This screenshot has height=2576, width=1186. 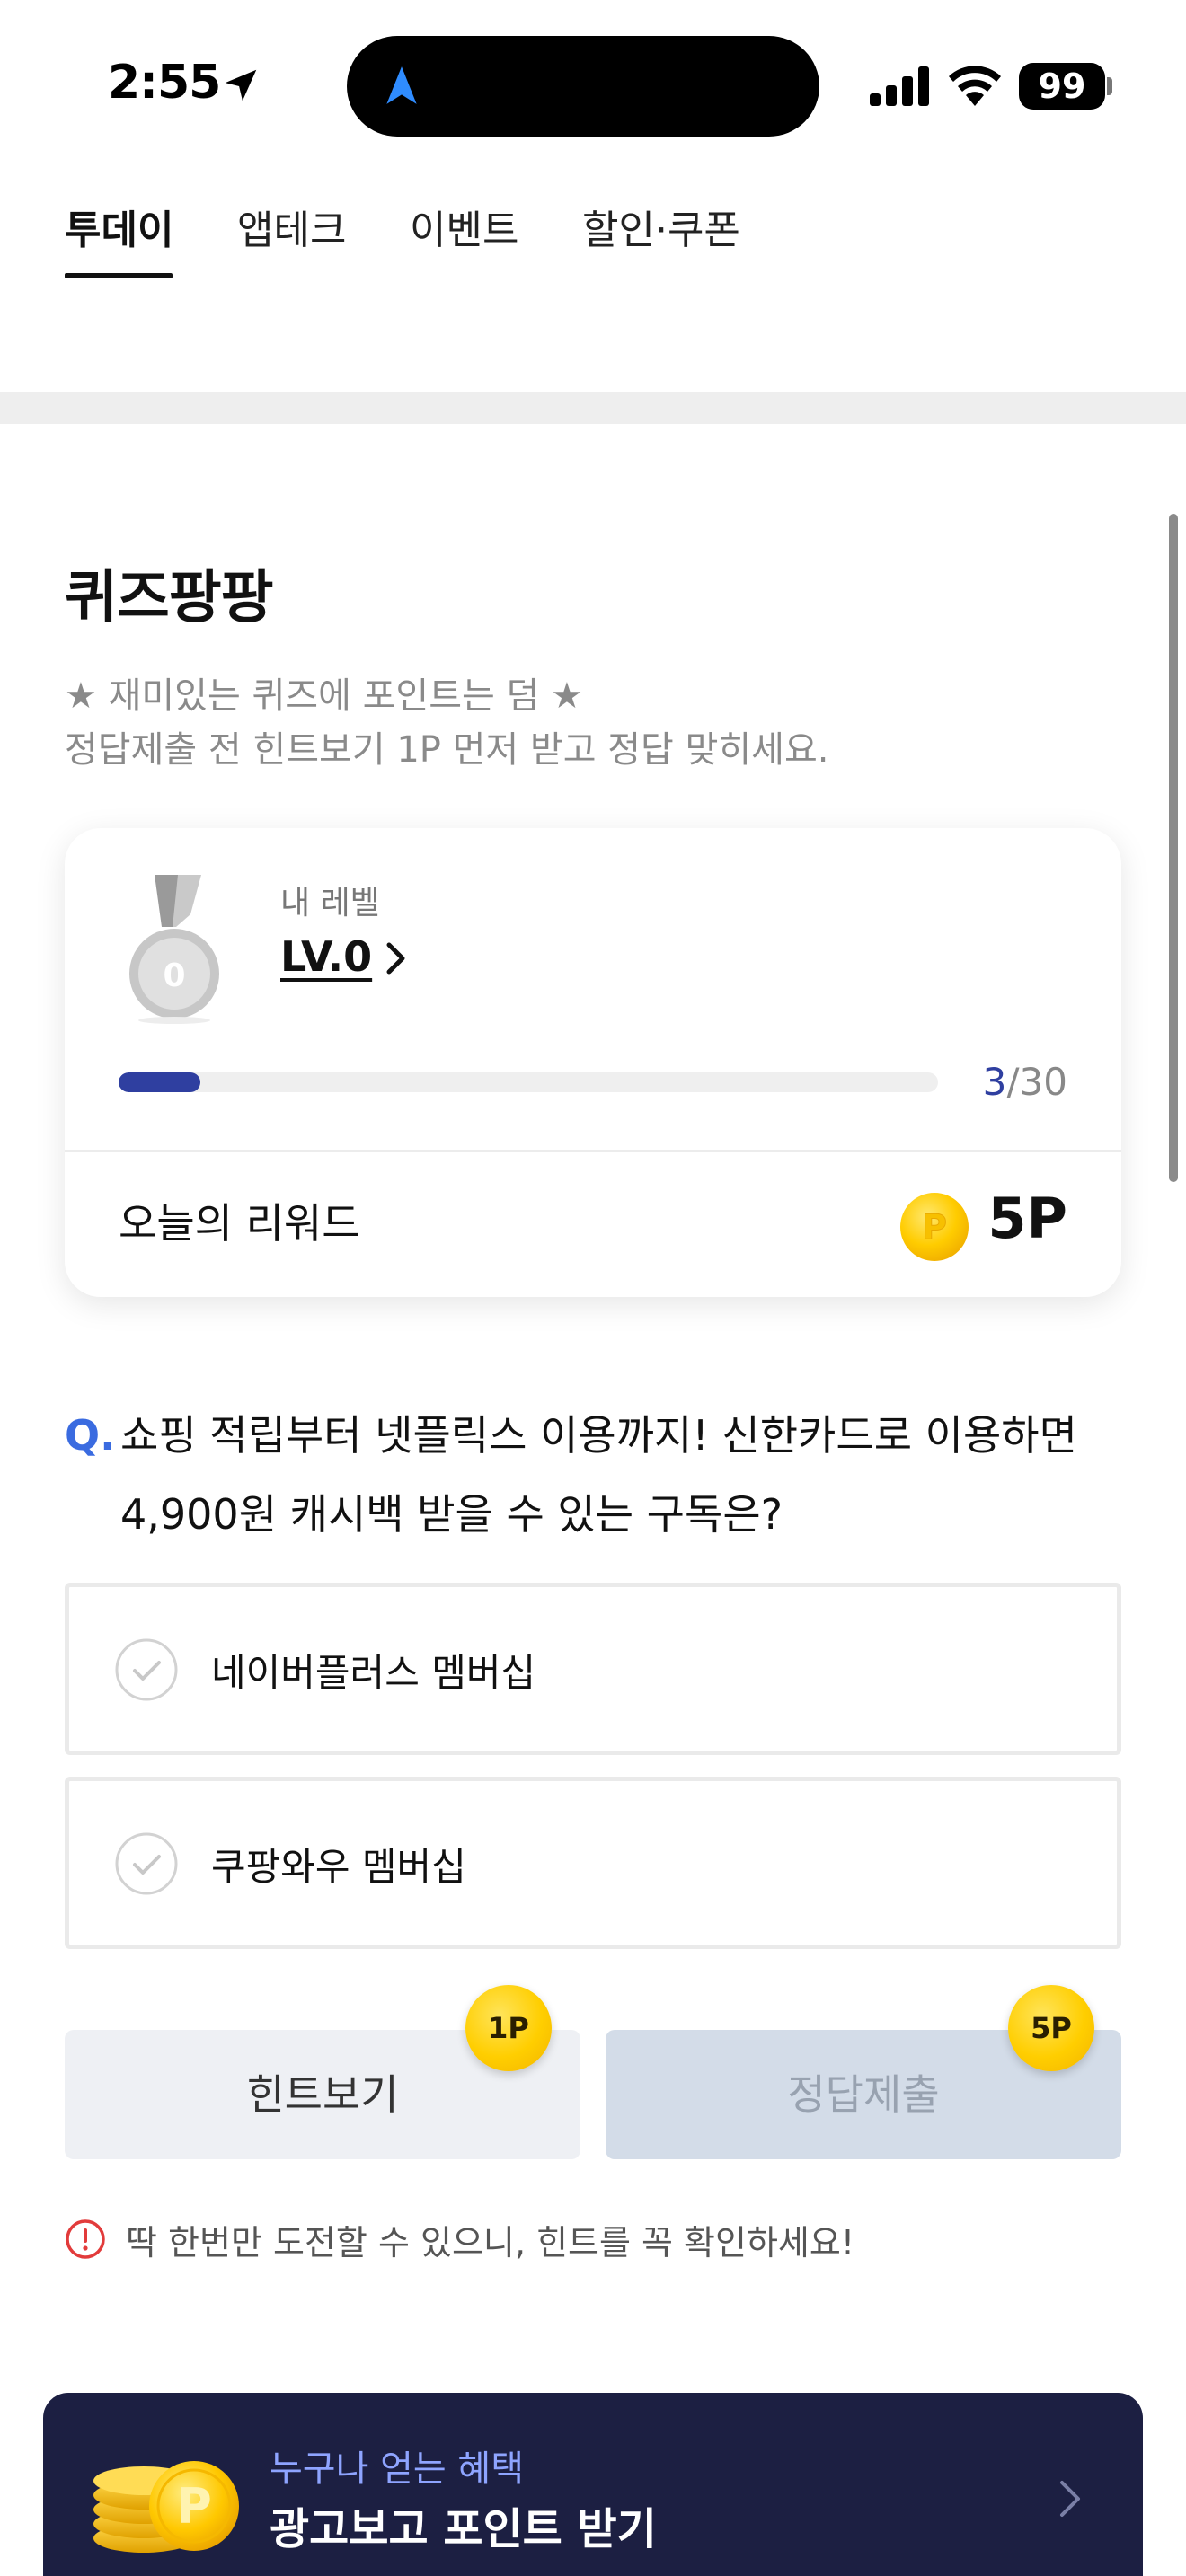 I want to click on section-description-line-2: 정답제출 전 힌트보기 1P 먼저 받고 정답 맞히세요., so click(x=447, y=750).